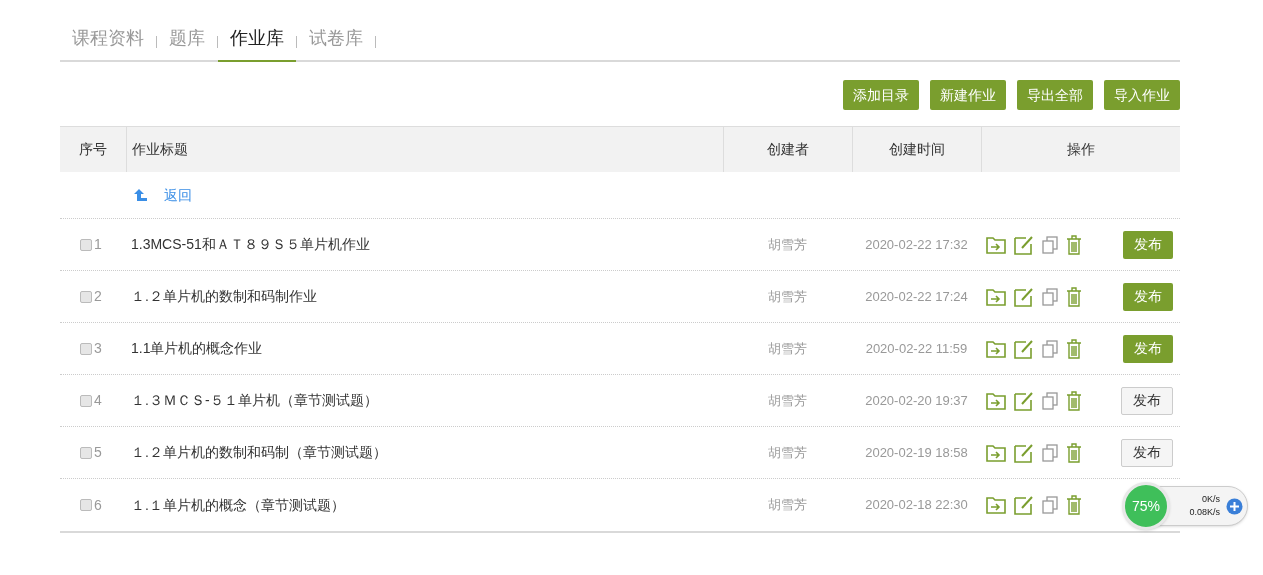  I want to click on toolbar-button: 新建作业, so click(968, 95).